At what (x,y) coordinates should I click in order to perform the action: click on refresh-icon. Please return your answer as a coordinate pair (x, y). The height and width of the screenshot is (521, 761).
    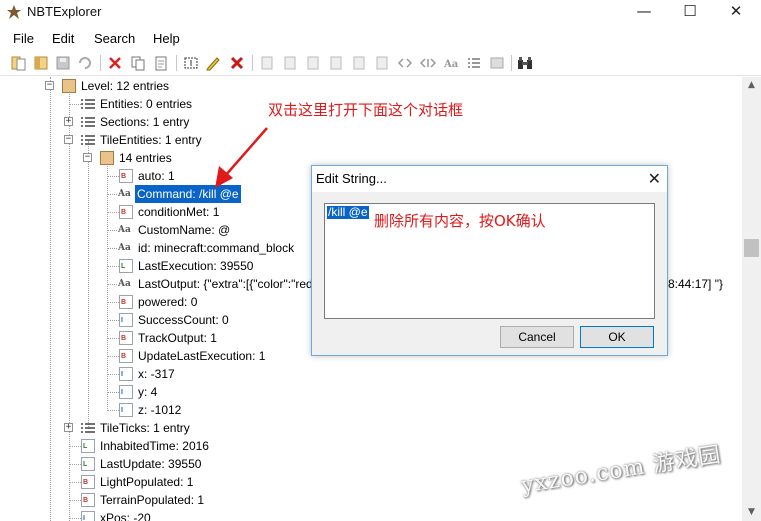
    Looking at the image, I should click on (85, 63).